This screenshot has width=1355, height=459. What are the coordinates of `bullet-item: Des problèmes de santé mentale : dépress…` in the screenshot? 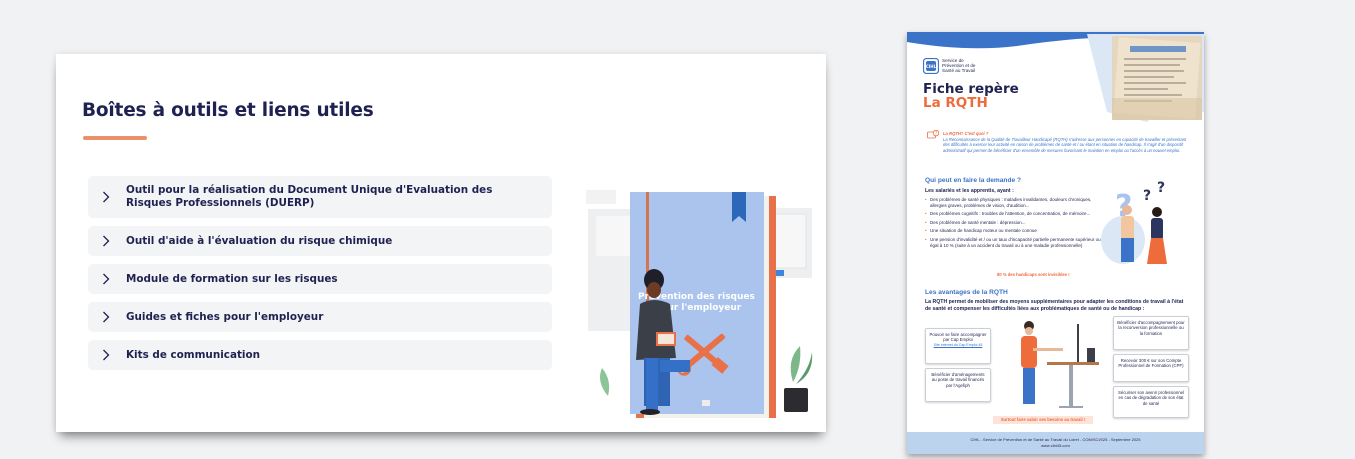 It's located at (1014, 223).